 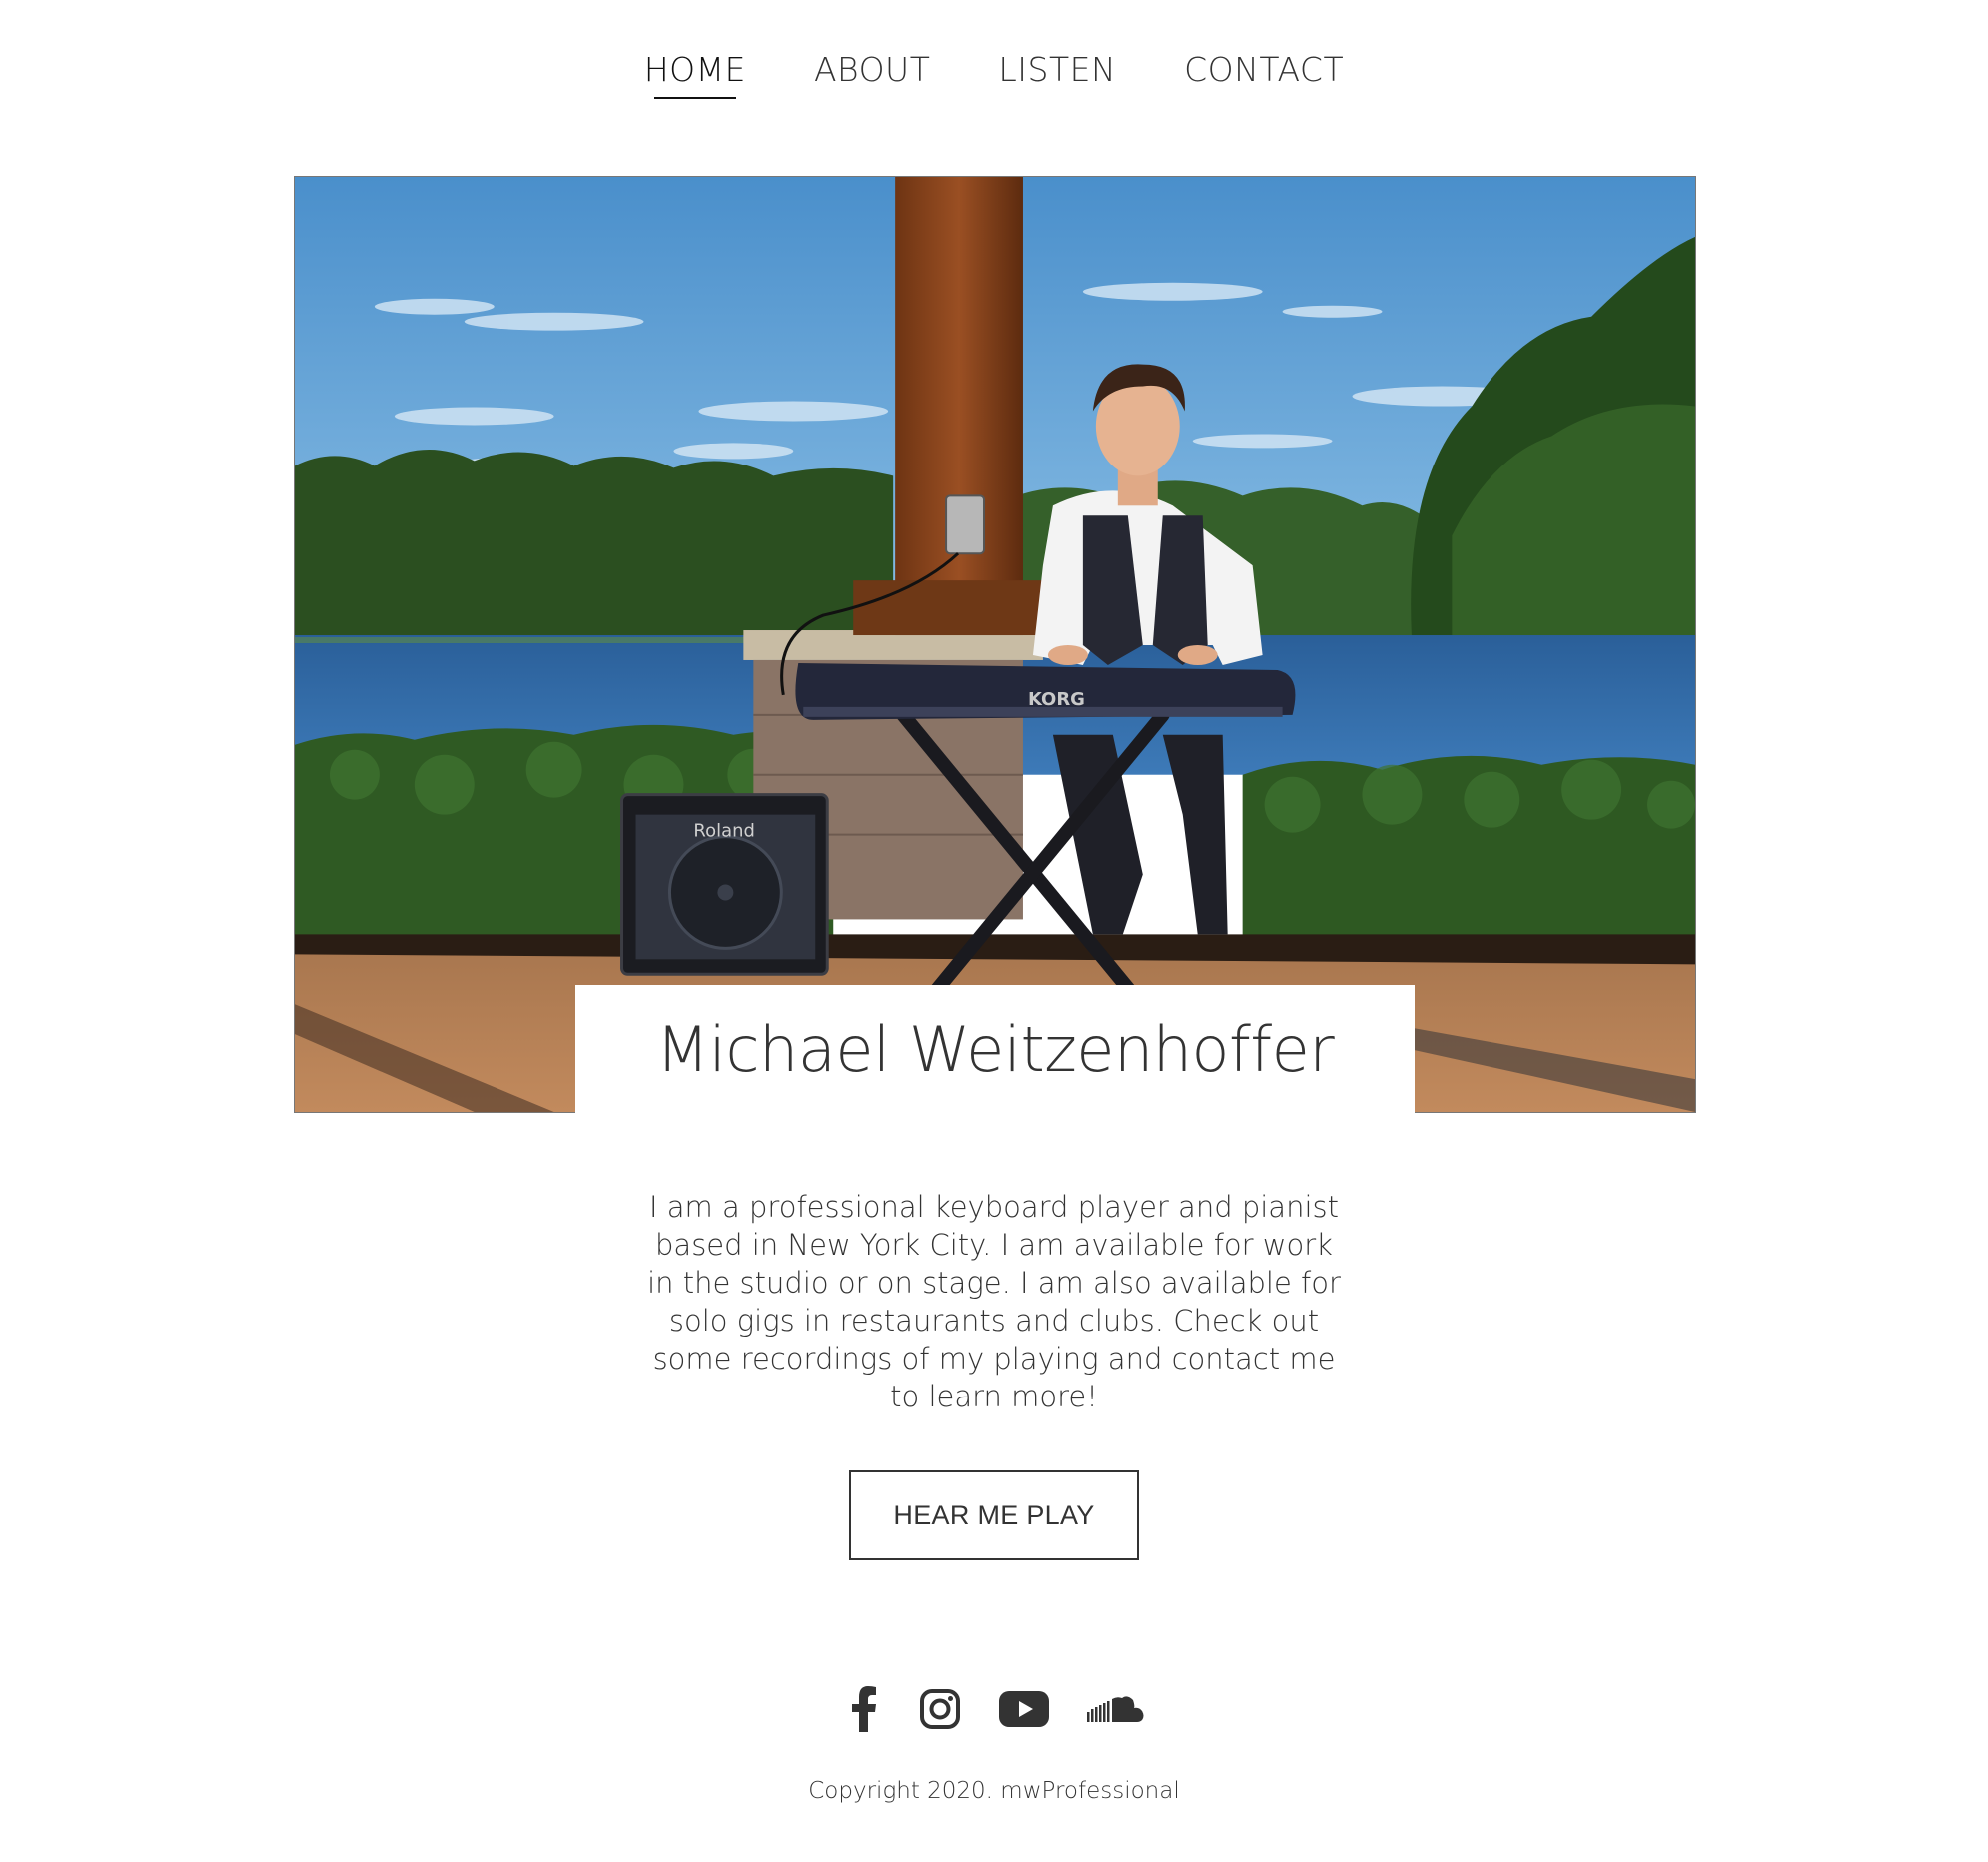 I want to click on keyboard-brand-label: KORG, so click(x=1057, y=699).